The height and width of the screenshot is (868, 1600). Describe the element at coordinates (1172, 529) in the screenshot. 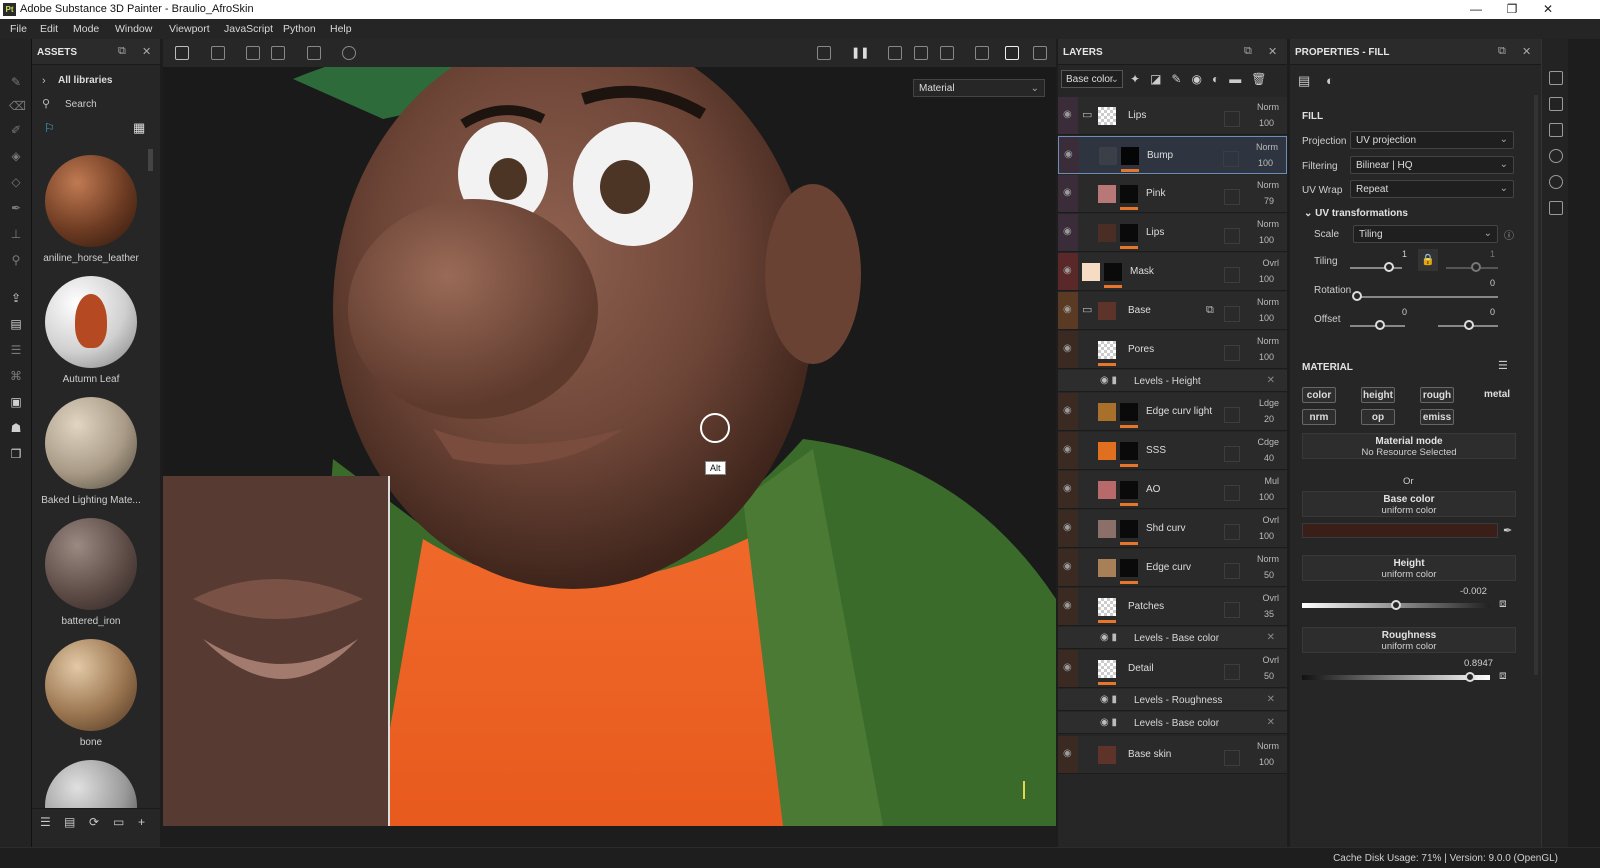

I see `layer-row: ◉ Shd curv Ovrl 100` at that location.